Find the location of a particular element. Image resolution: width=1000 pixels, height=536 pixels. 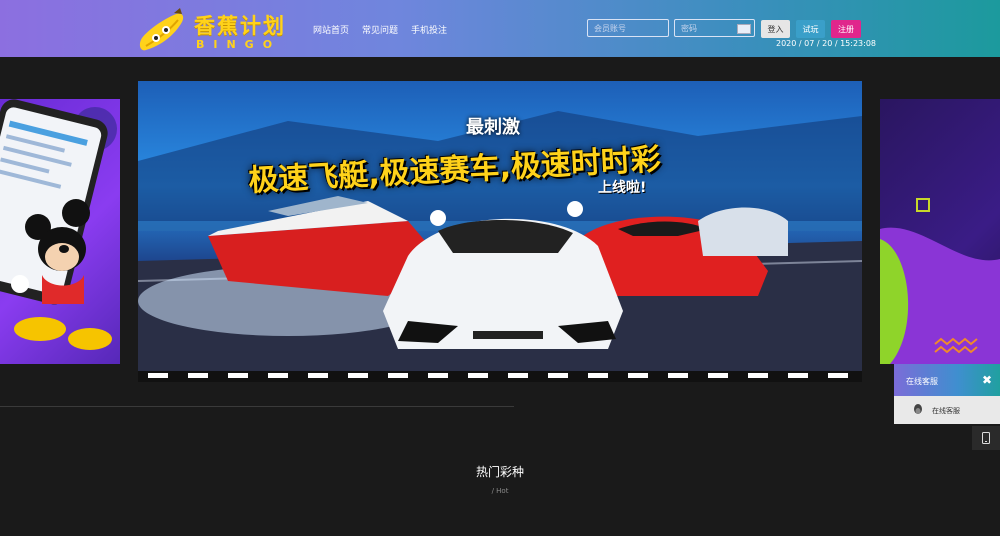

qq-penguin-icon is located at coordinates (918, 409).